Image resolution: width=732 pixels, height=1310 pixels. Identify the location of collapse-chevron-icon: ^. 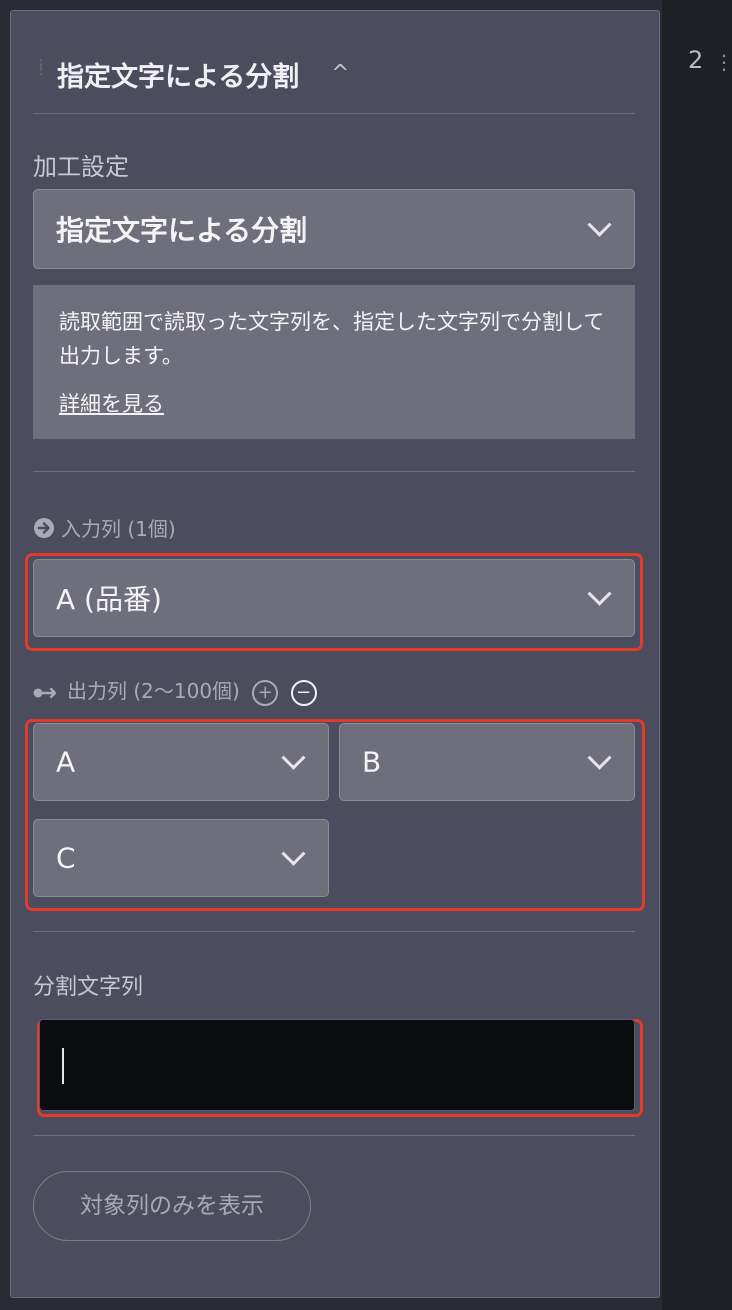
(340, 73).